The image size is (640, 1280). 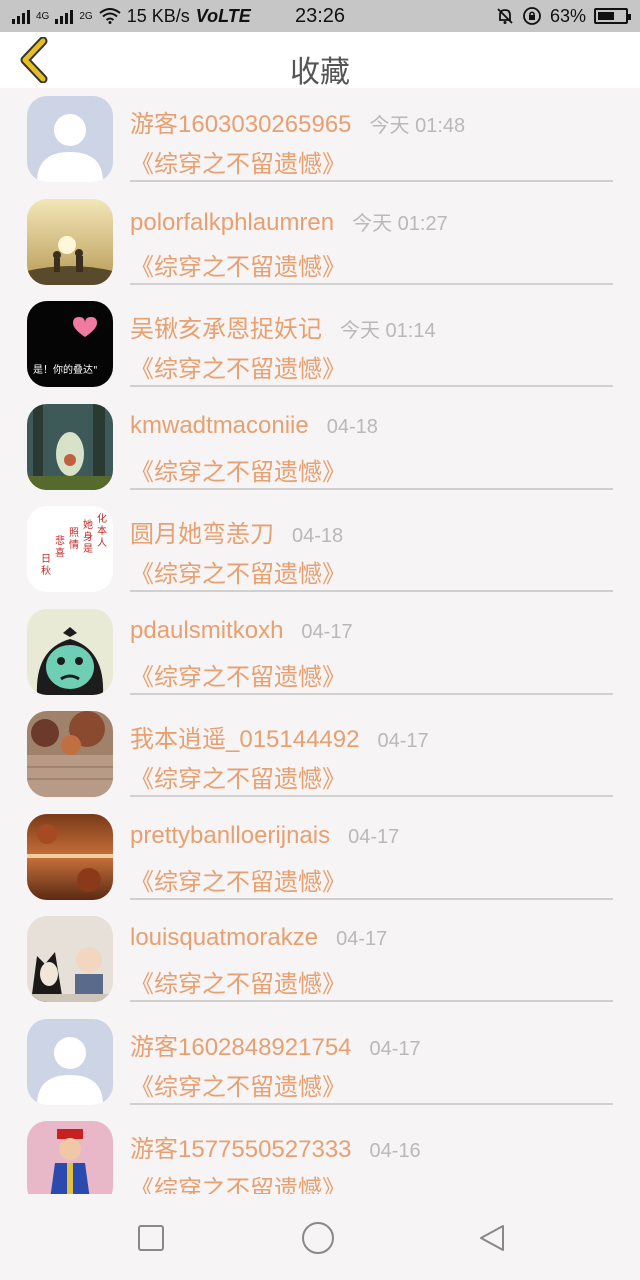 What do you see at coordinates (74, 533) in the screenshot?
I see `svg-text: 照` at bounding box center [74, 533].